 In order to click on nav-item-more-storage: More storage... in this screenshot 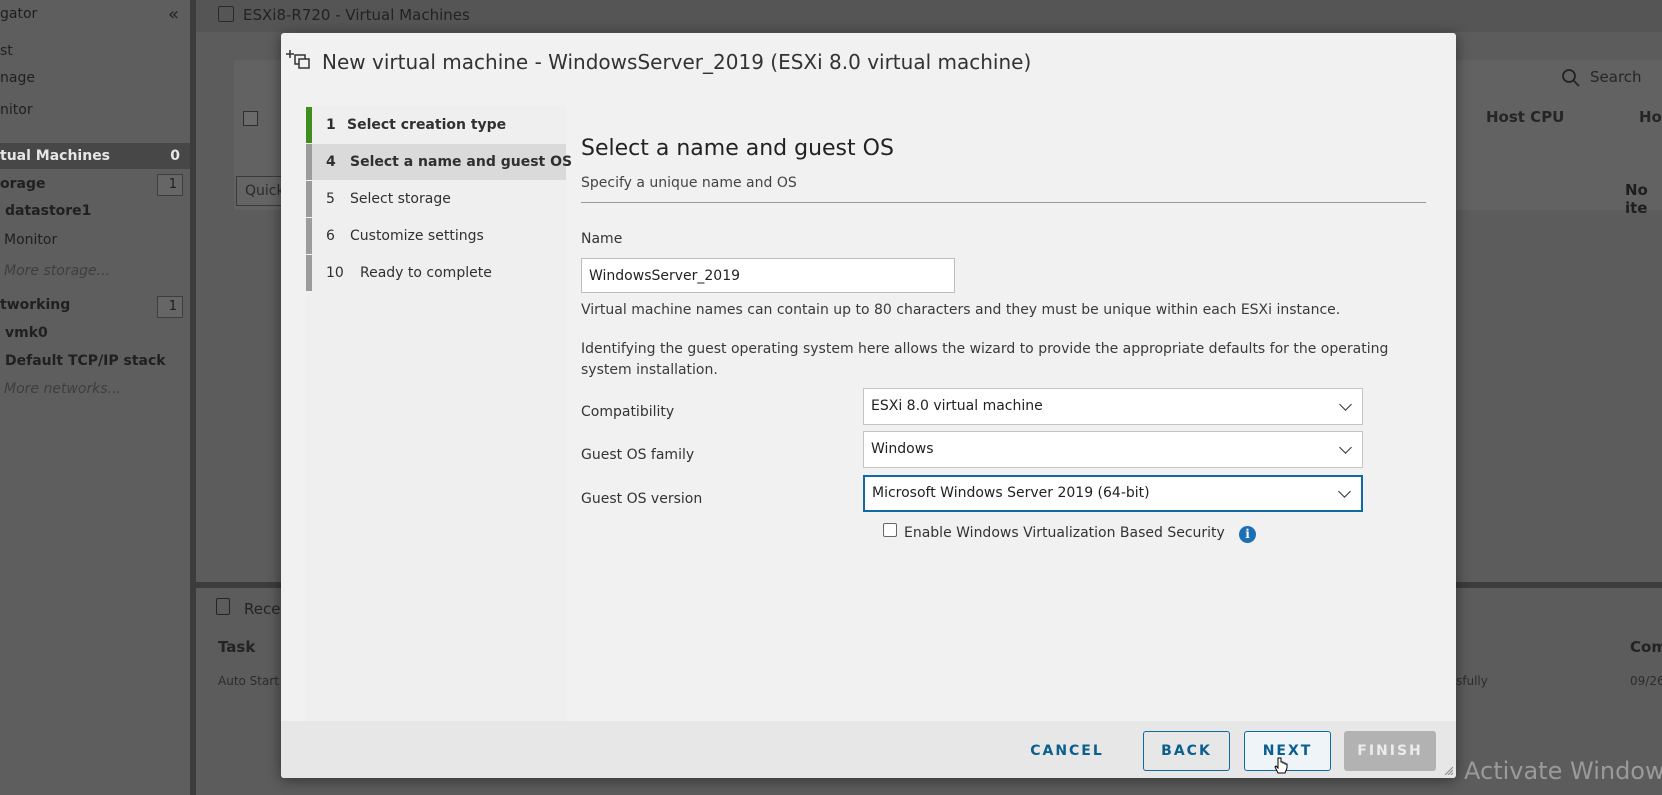, I will do `click(57, 271)`.